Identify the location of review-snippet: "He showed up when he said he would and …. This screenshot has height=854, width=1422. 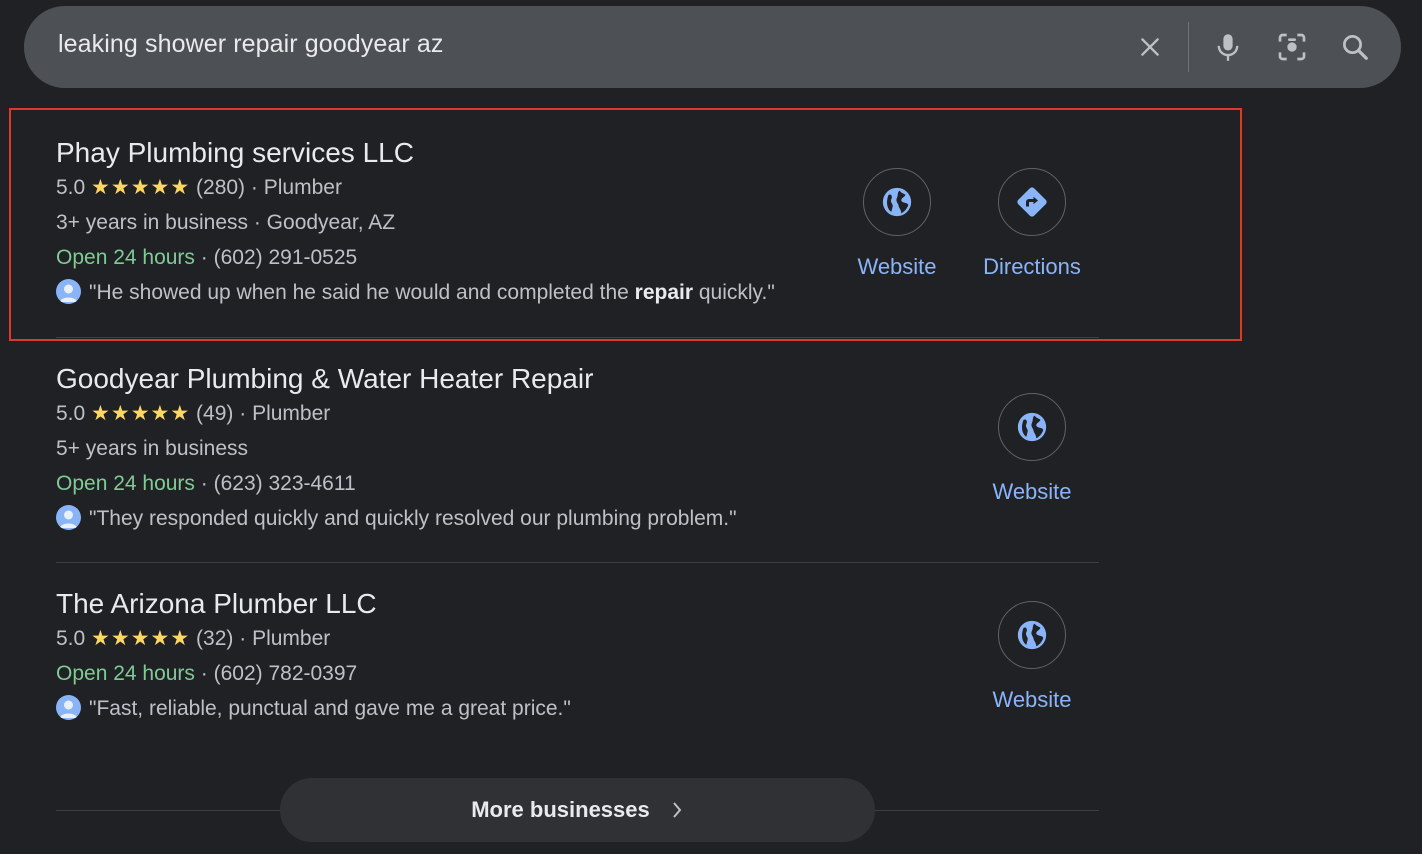
(577, 292).